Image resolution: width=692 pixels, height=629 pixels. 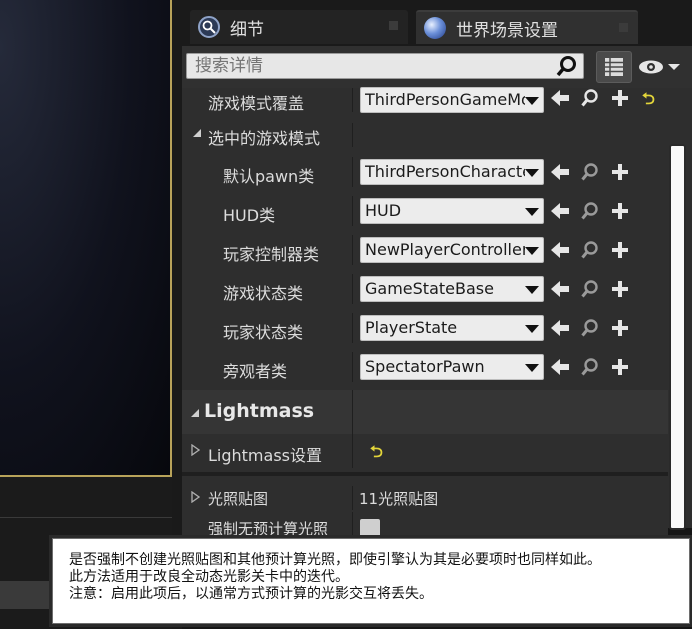 What do you see at coordinates (255, 371) in the screenshot?
I see `property-label: 旁观者类` at bounding box center [255, 371].